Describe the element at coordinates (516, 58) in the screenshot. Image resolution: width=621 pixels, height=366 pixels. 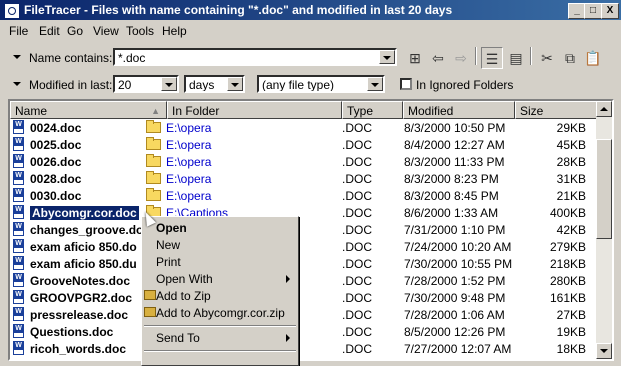
I see `list-view-icon: ▤` at that location.